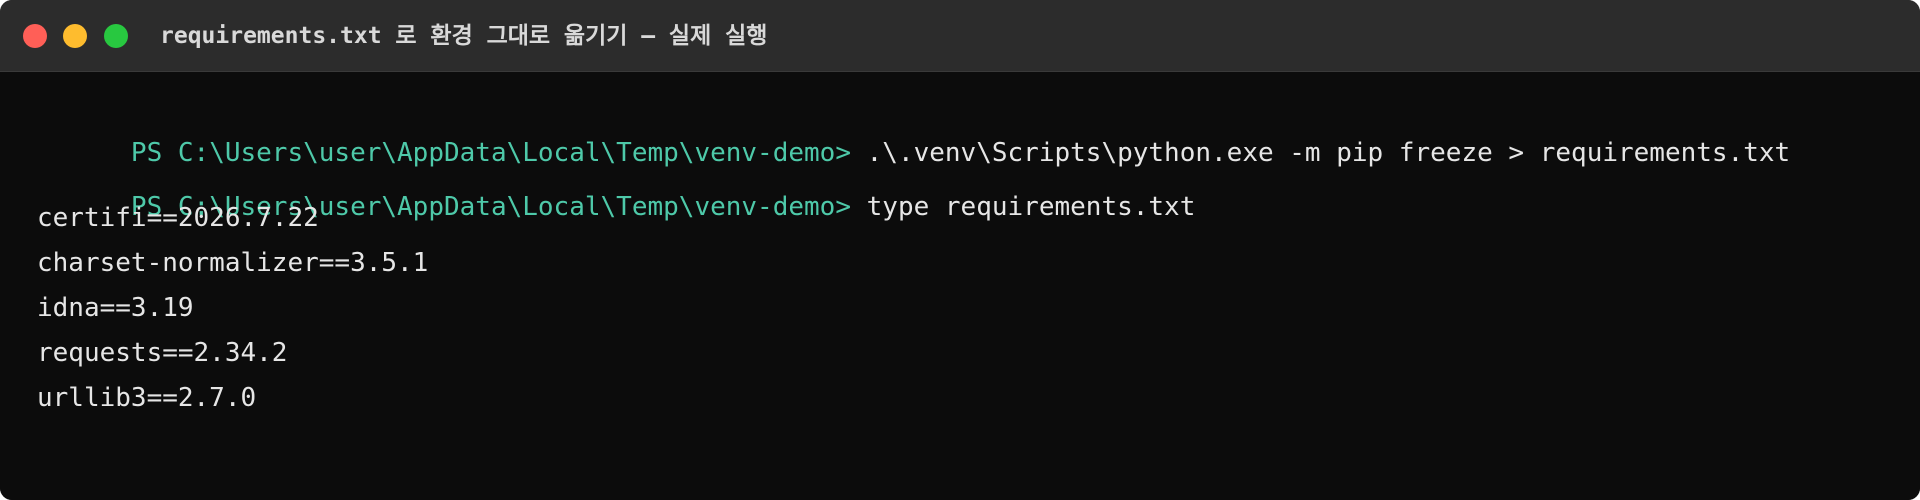  I want to click on maximize-button, so click(116, 36).